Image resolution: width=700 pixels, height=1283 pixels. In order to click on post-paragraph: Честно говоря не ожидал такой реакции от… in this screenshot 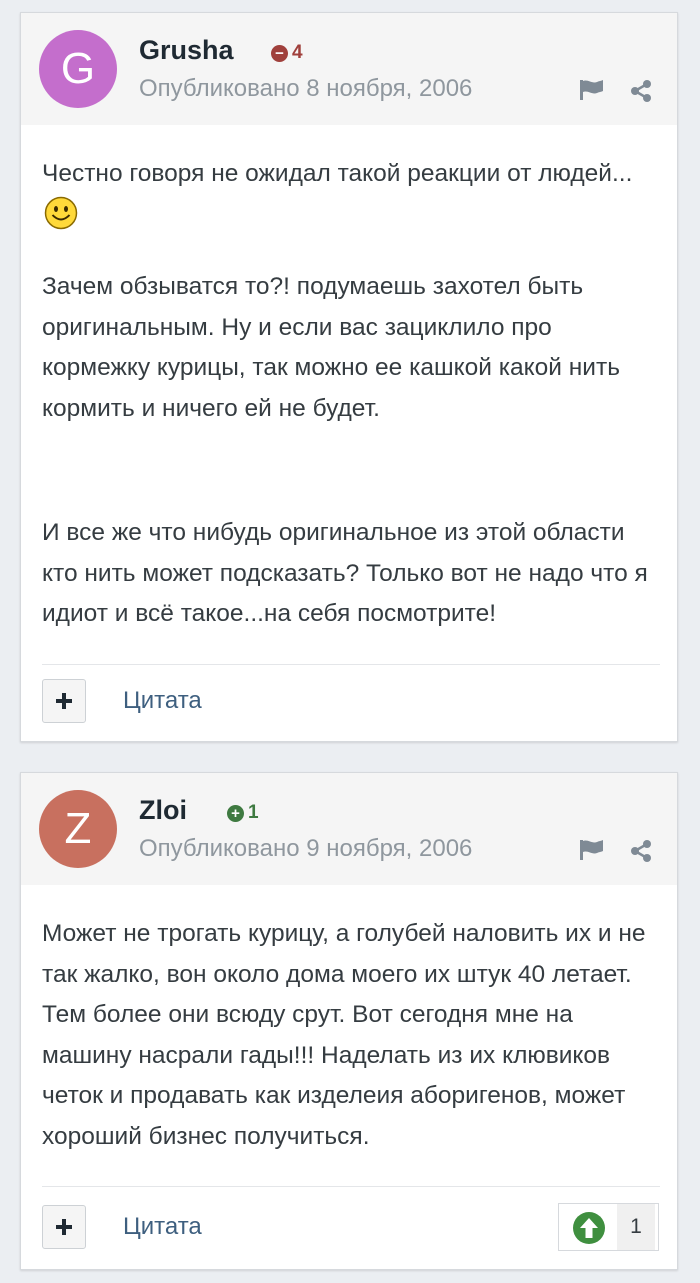, I will do `click(352, 198)`.